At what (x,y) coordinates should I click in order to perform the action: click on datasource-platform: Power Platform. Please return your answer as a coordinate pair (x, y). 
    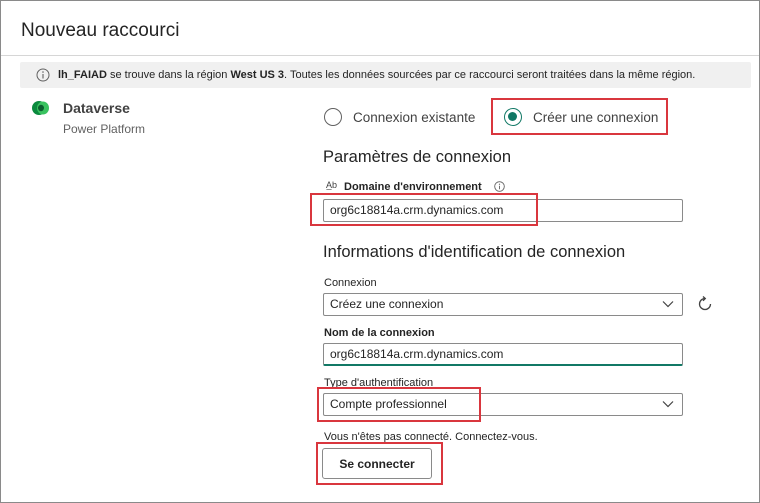
    Looking at the image, I should click on (104, 129).